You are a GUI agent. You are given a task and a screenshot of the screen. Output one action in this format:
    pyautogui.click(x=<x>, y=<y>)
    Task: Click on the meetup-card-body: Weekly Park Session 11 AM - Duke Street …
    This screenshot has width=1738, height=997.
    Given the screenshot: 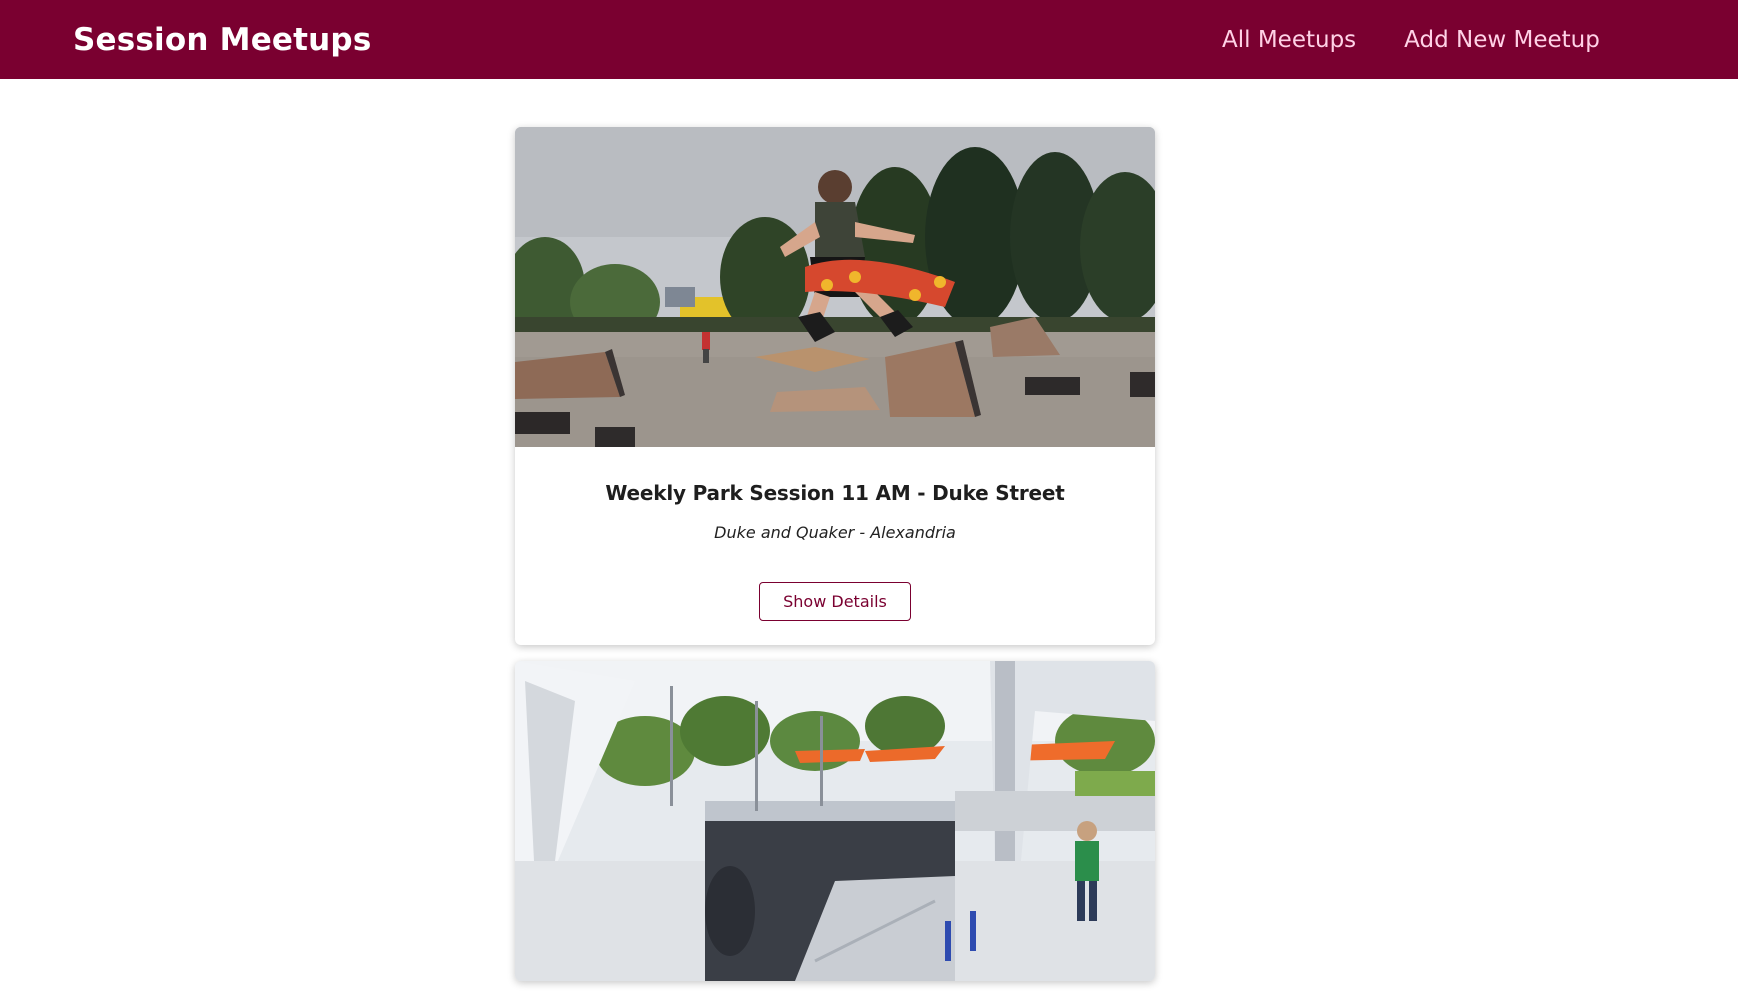 What is the action you would take?
    pyautogui.click(x=835, y=546)
    